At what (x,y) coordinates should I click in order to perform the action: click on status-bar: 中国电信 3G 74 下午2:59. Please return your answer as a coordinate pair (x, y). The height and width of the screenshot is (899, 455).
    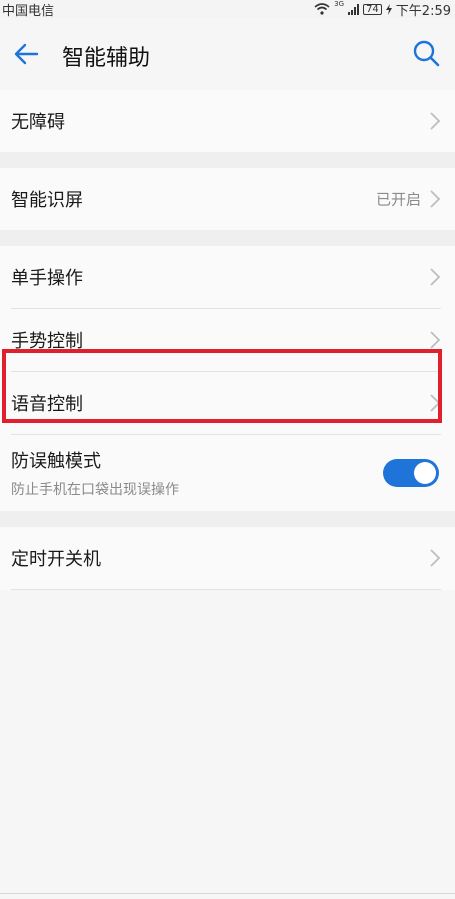
    Looking at the image, I should click on (227, 9).